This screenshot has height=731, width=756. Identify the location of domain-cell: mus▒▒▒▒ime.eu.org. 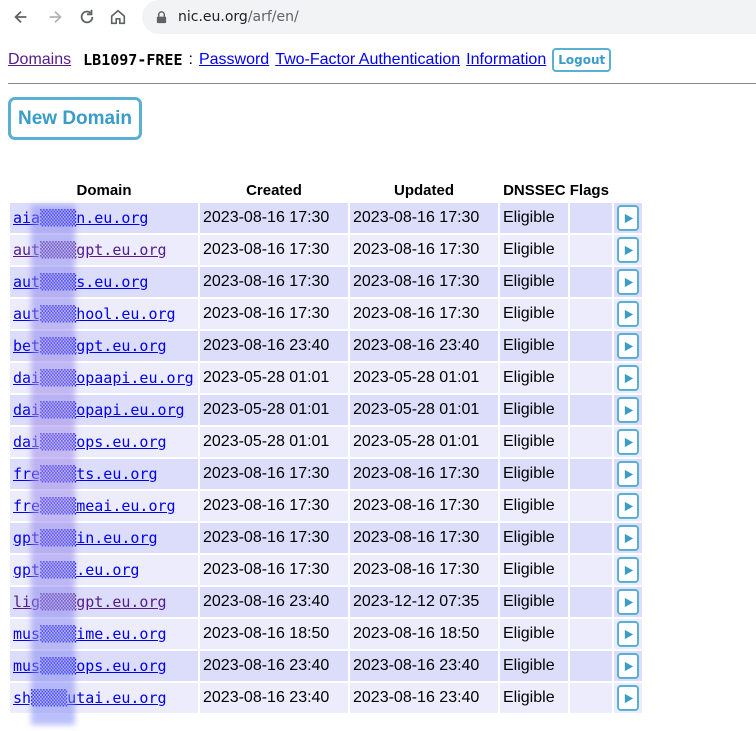
(104, 634).